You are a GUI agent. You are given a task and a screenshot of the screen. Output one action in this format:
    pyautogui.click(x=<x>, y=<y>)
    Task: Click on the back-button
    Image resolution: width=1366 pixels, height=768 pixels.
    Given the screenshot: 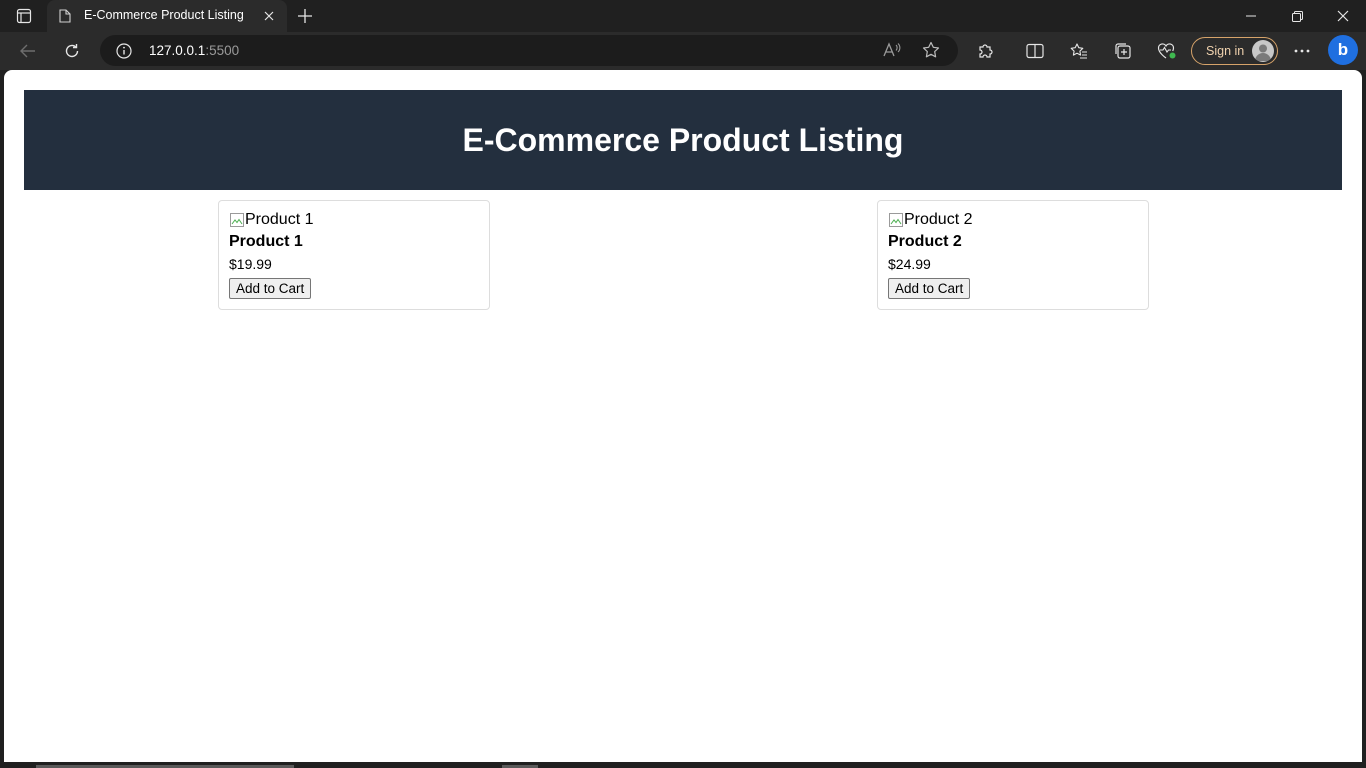 What is the action you would take?
    pyautogui.click(x=28, y=51)
    